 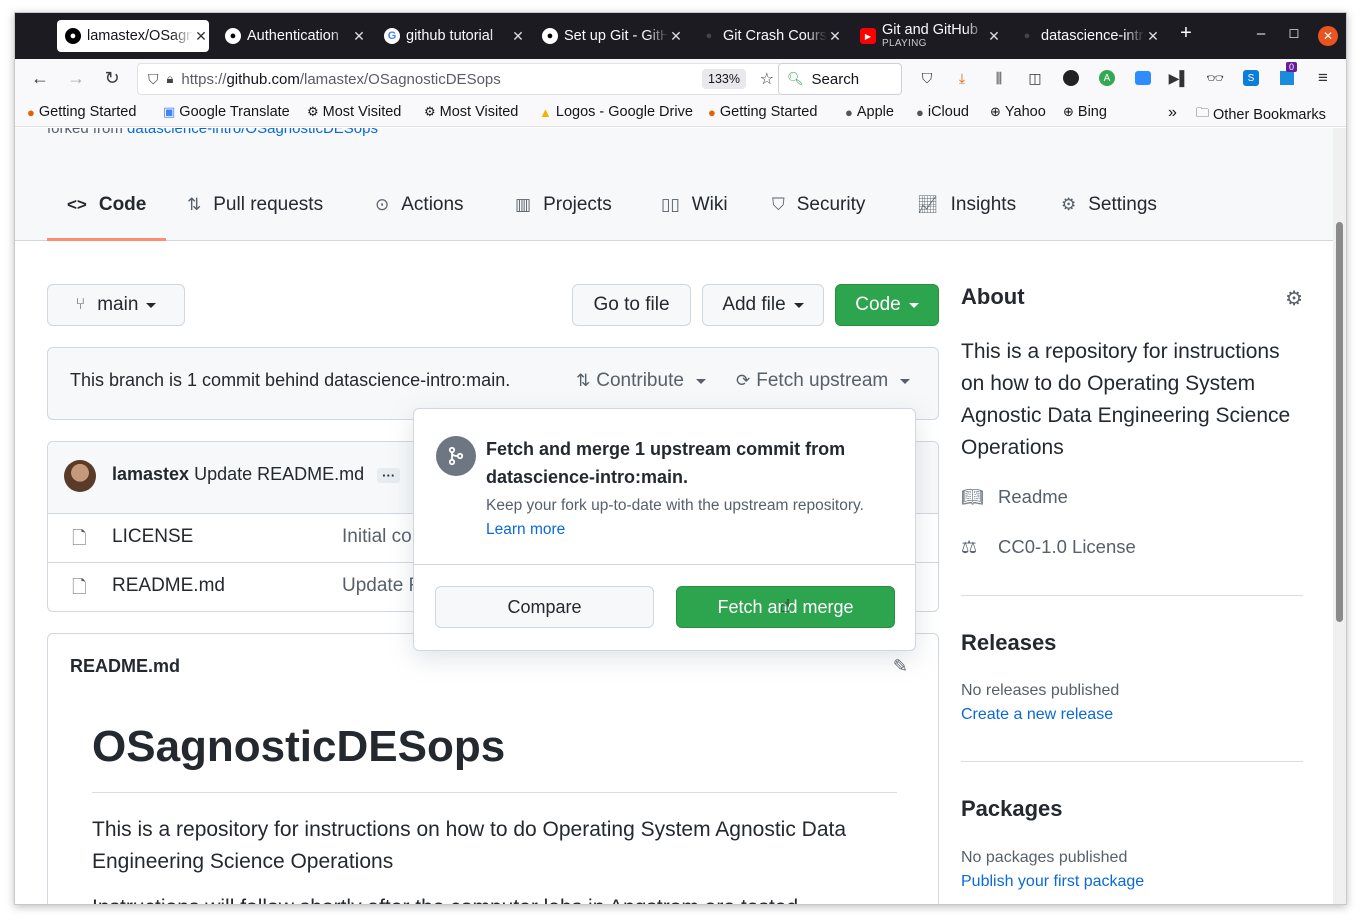 What do you see at coordinates (1035, 78) in the screenshot?
I see `sidebar-icon: ◫` at bounding box center [1035, 78].